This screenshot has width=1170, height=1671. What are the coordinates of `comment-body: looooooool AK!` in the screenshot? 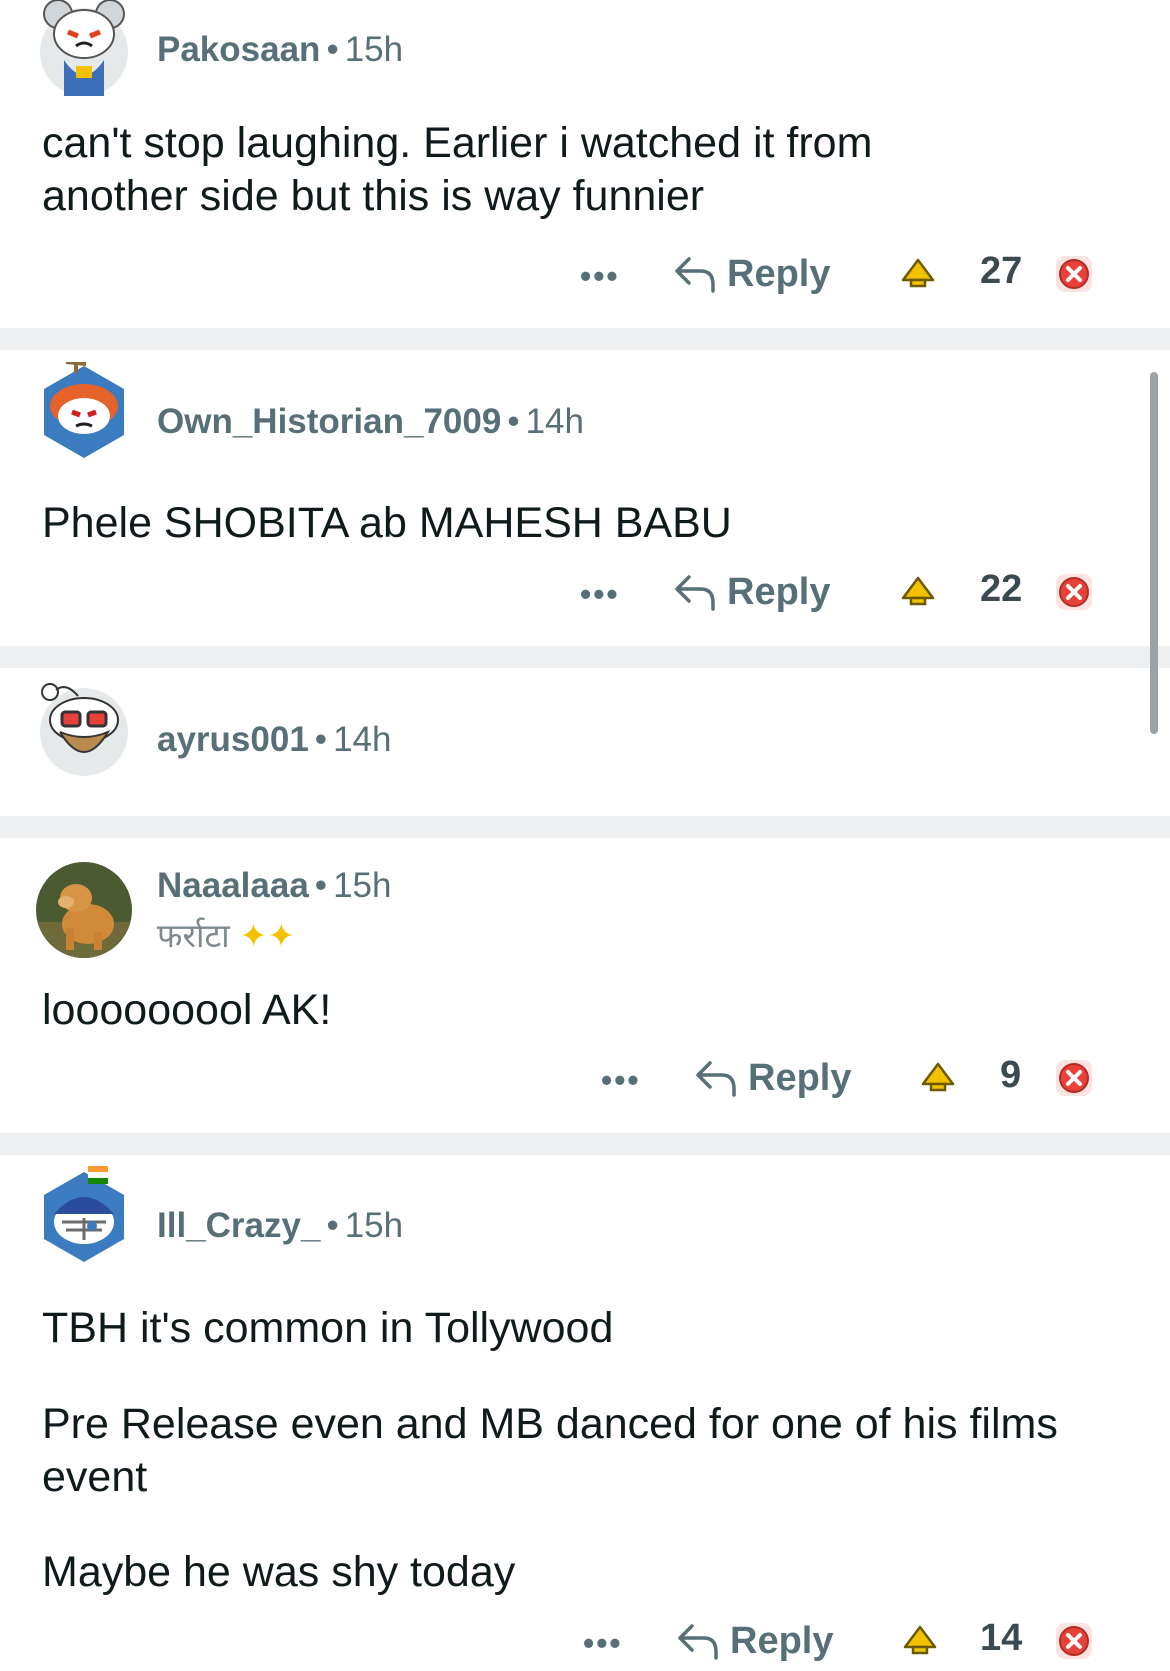 It's located at (186, 1010).